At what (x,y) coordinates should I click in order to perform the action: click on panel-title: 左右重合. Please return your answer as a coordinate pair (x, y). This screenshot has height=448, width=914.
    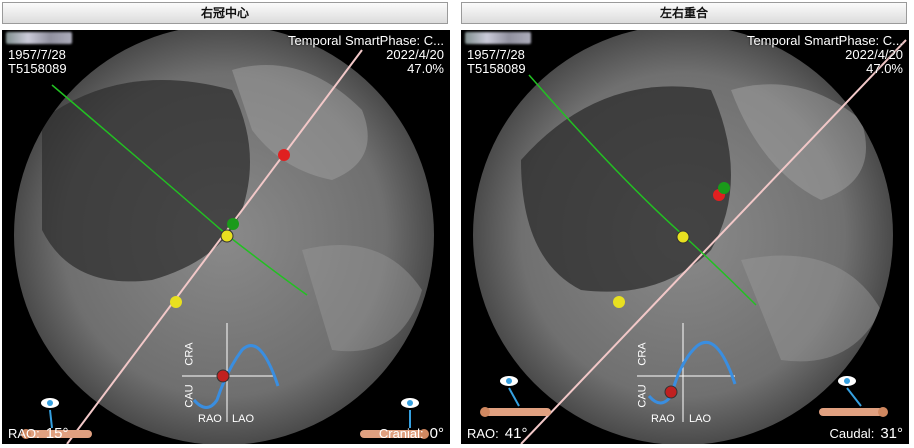
    Looking at the image, I should click on (684, 13).